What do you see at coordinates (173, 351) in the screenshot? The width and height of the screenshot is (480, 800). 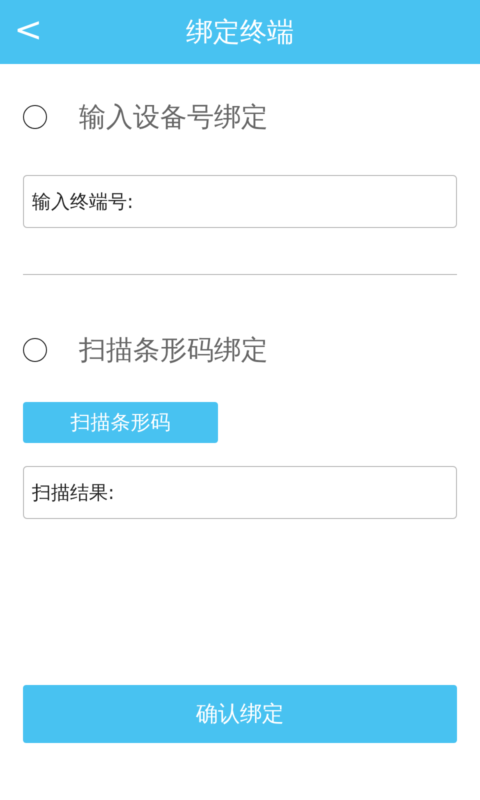 I see `option-label: 扫描条形码绑定` at bounding box center [173, 351].